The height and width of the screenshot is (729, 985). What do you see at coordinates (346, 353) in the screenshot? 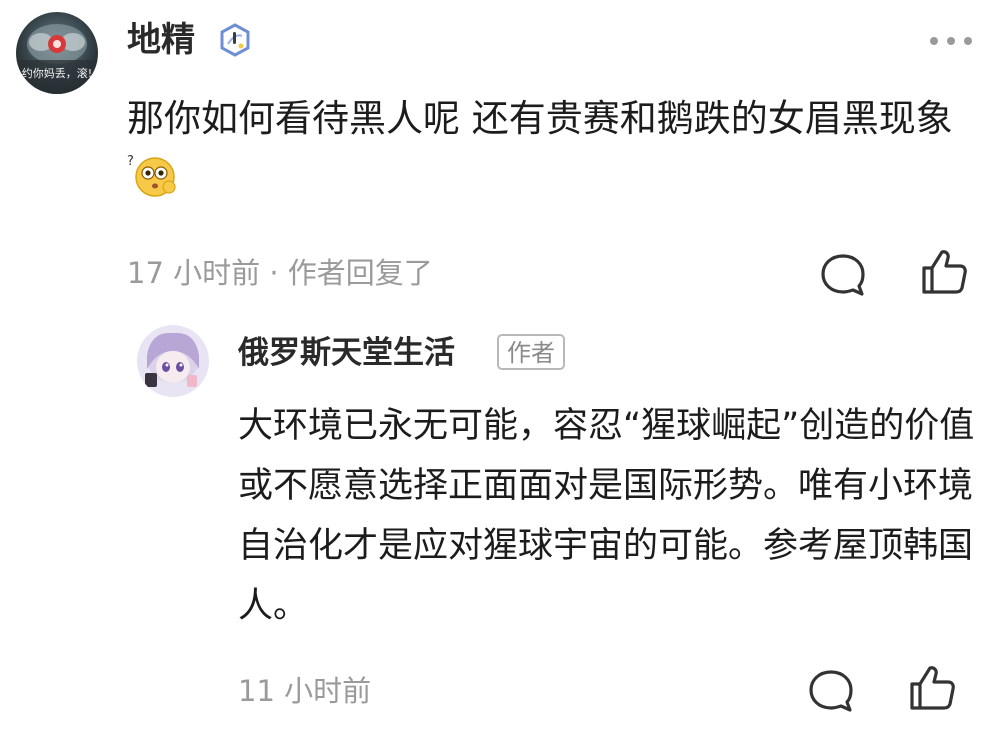
I see `reply-username: 俄罗斯天堂生活` at bounding box center [346, 353].